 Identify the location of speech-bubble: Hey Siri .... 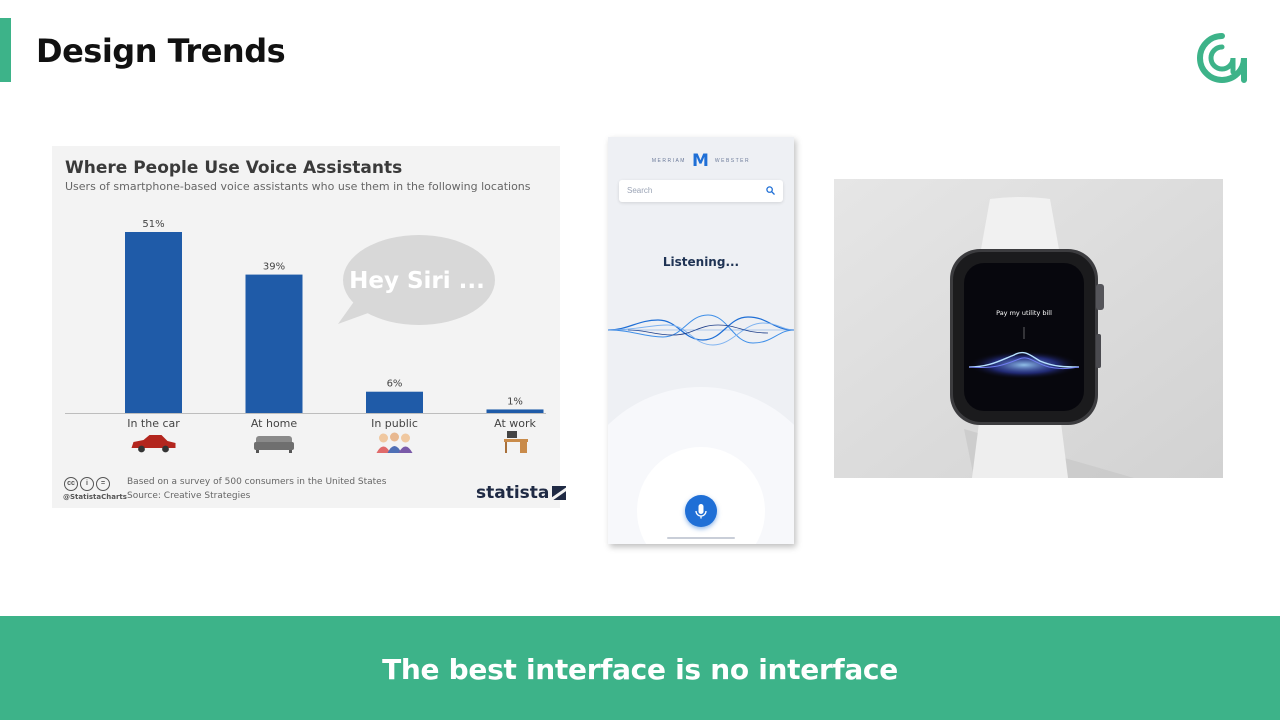
(416, 280).